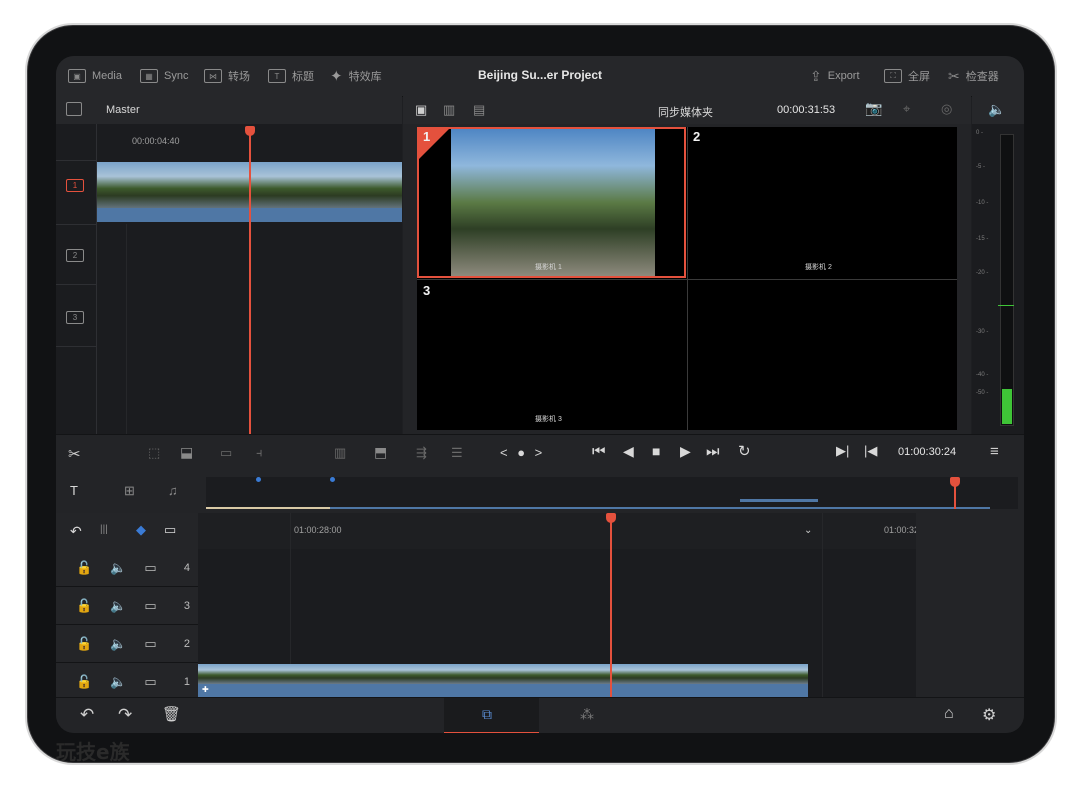  Describe the element at coordinates (980, 133) in the screenshot. I see `meter-tick-label: 0 -` at that location.